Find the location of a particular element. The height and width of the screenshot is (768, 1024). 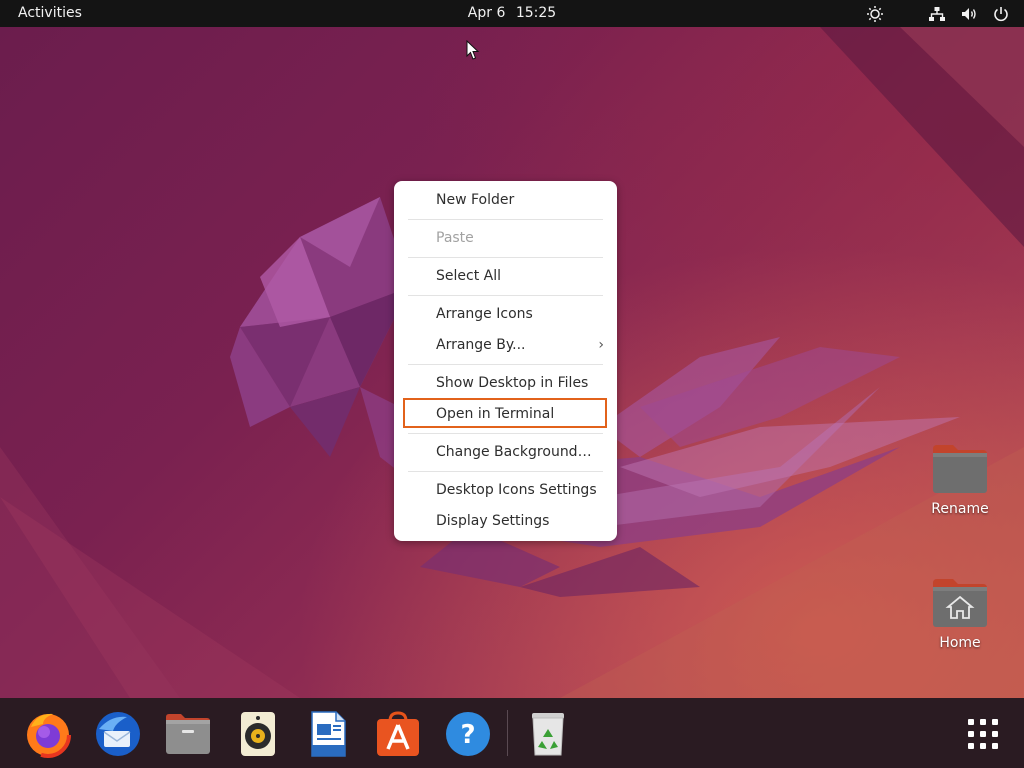

accessibility-icon is located at coordinates (875, 14).